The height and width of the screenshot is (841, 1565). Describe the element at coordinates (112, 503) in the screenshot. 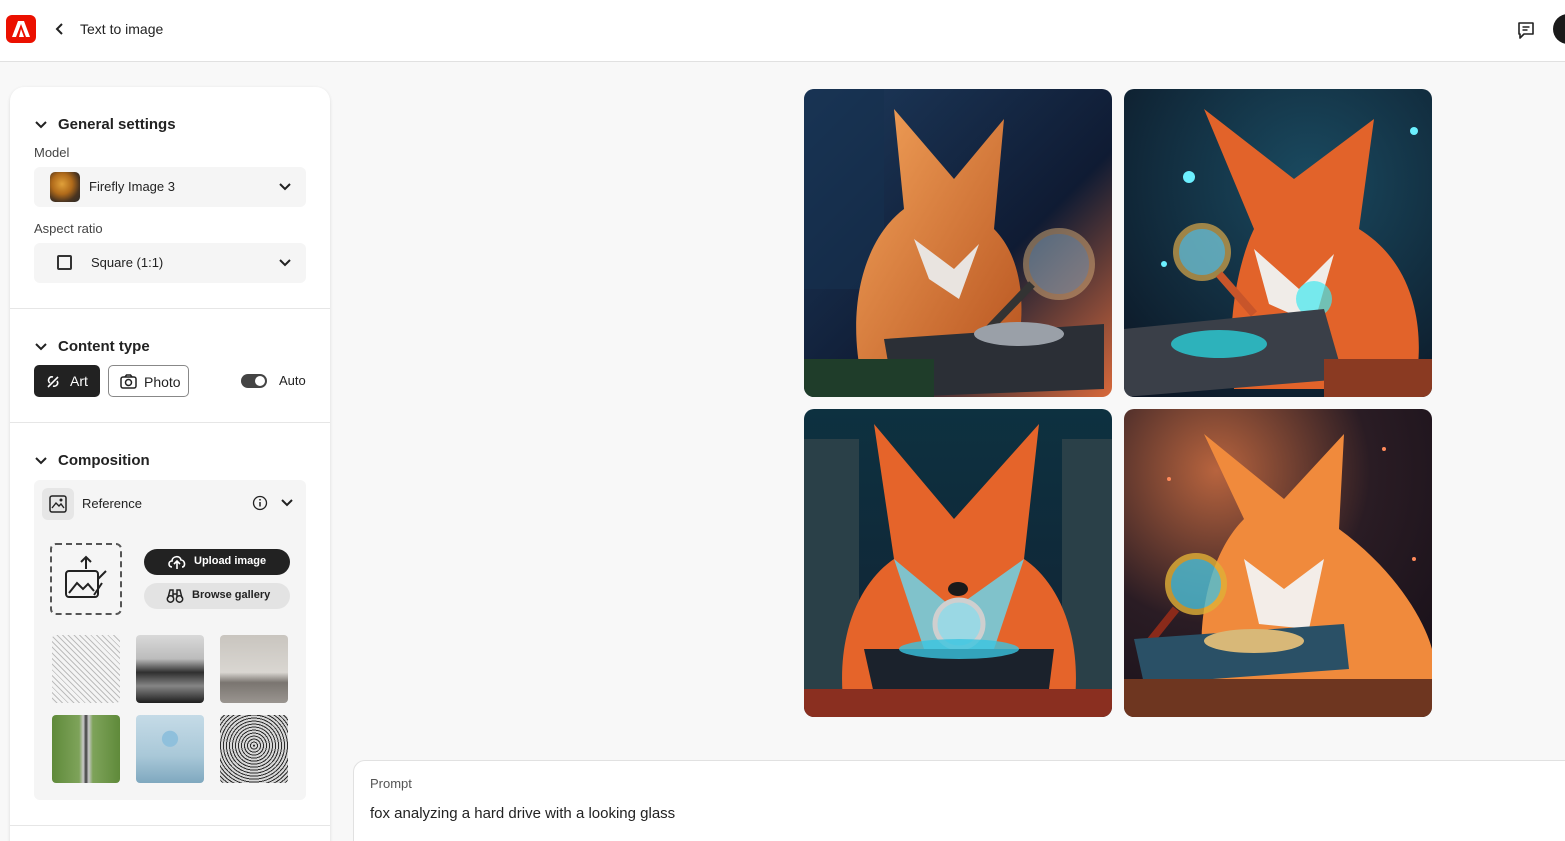

I see `reference-label: Reference` at that location.